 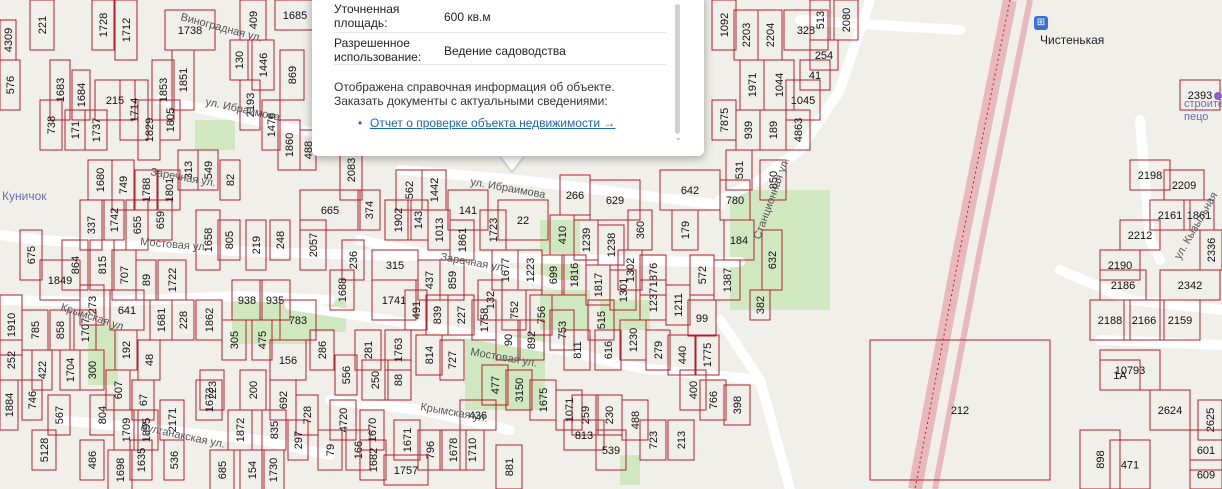 What do you see at coordinates (570, 410) in the screenshot?
I see `parcel-number: 1071` at bounding box center [570, 410].